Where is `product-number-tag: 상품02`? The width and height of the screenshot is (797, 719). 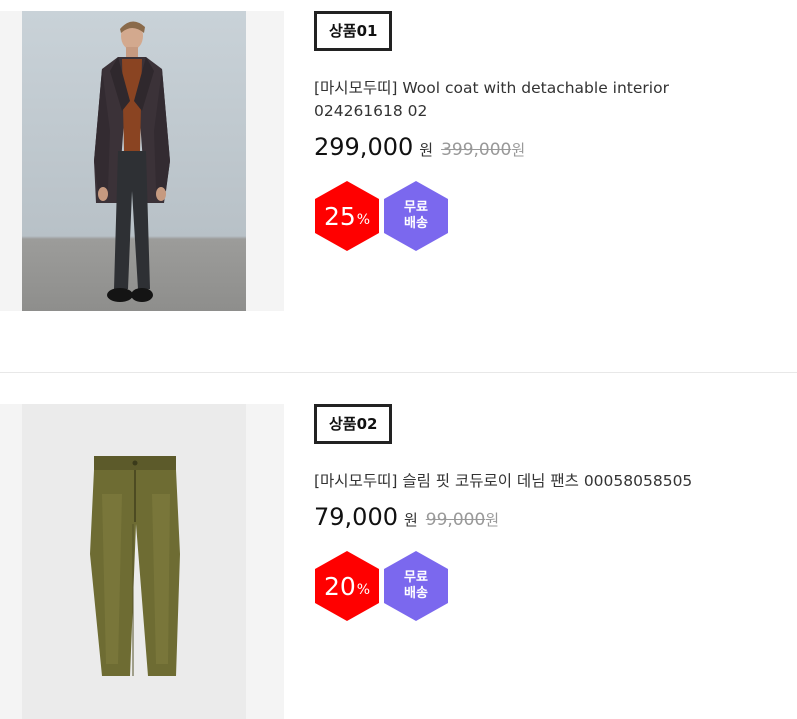 product-number-tag: 상품02 is located at coordinates (353, 424).